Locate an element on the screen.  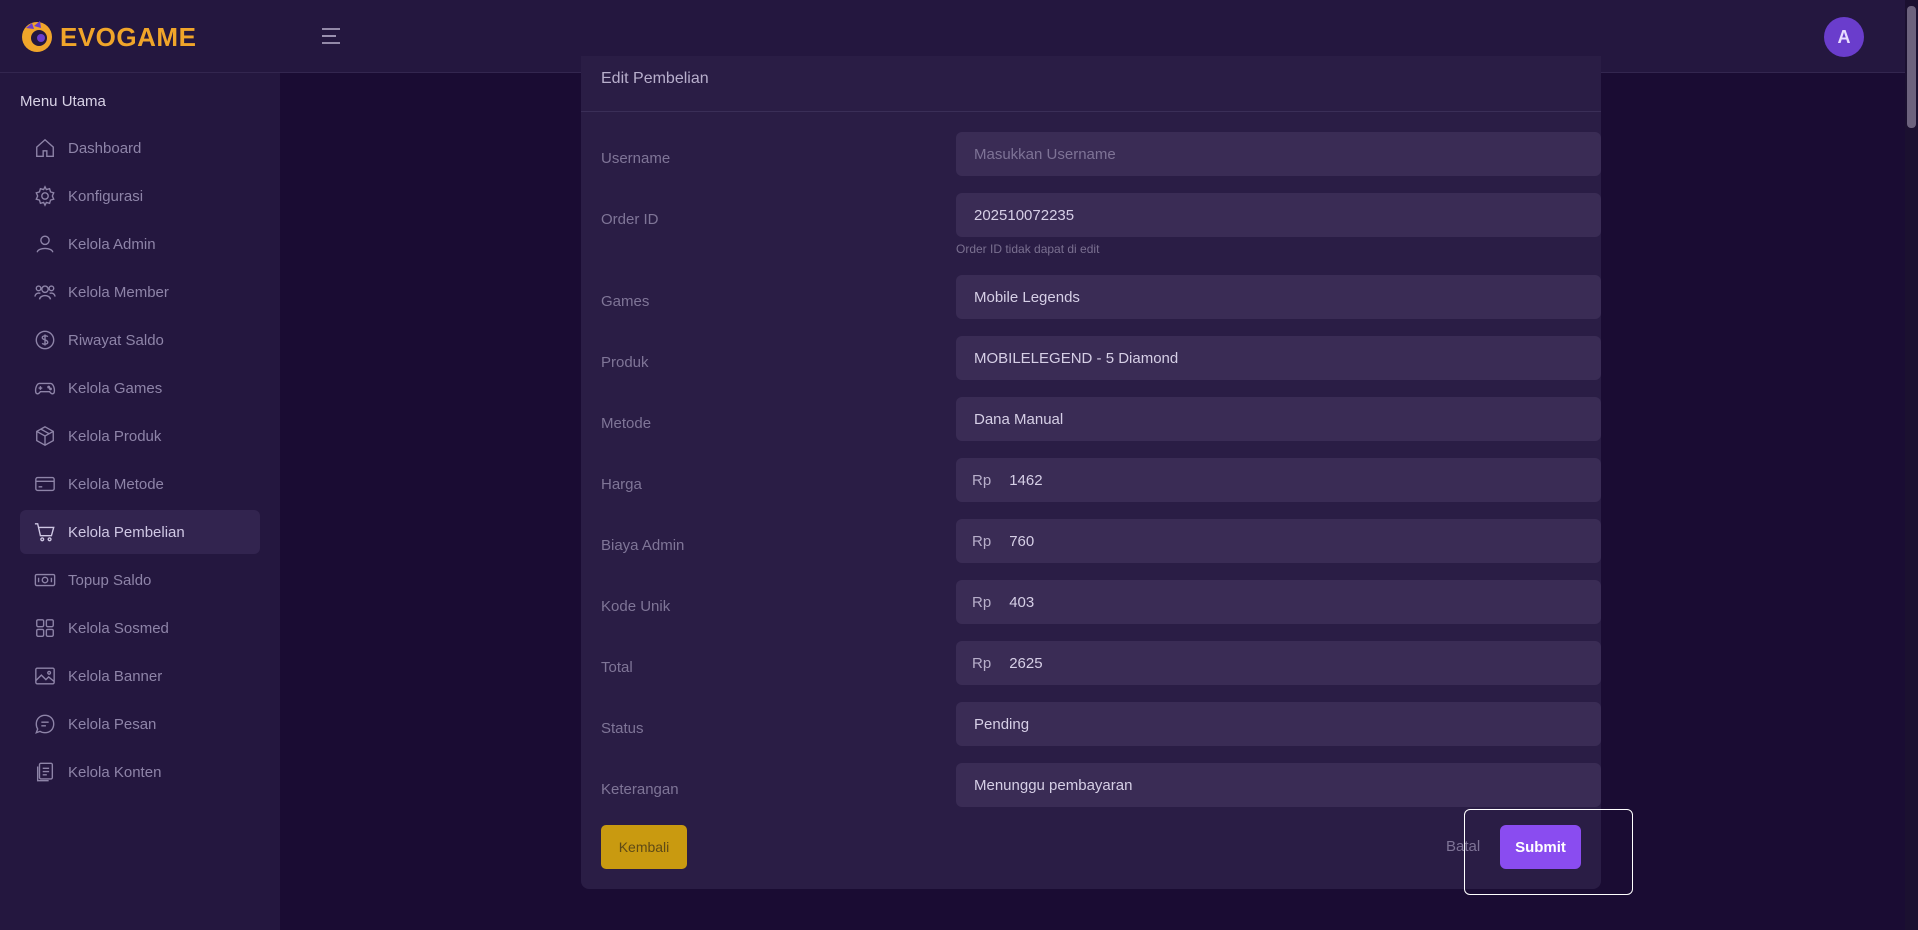
user-avatar: A is located at coordinates (1844, 37).